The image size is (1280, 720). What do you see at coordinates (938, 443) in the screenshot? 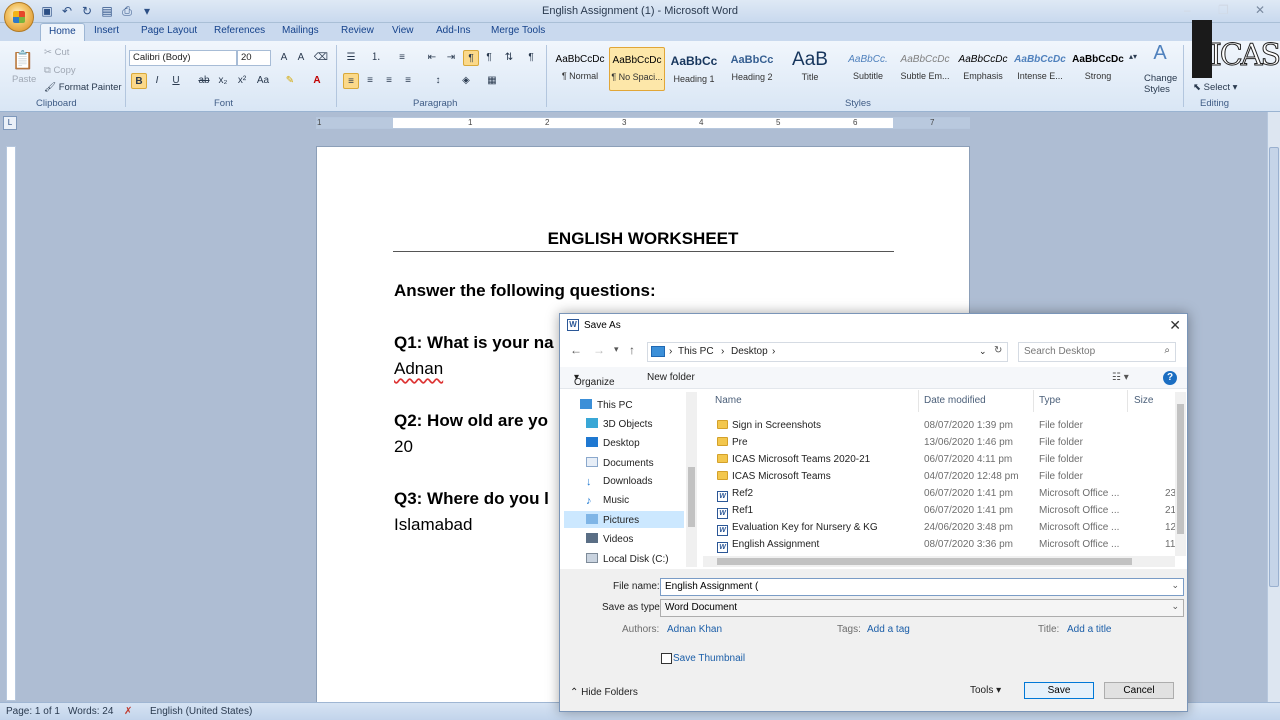
I see `file-row: Pre 13/06/2020 1:46 pm File folder` at bounding box center [938, 443].